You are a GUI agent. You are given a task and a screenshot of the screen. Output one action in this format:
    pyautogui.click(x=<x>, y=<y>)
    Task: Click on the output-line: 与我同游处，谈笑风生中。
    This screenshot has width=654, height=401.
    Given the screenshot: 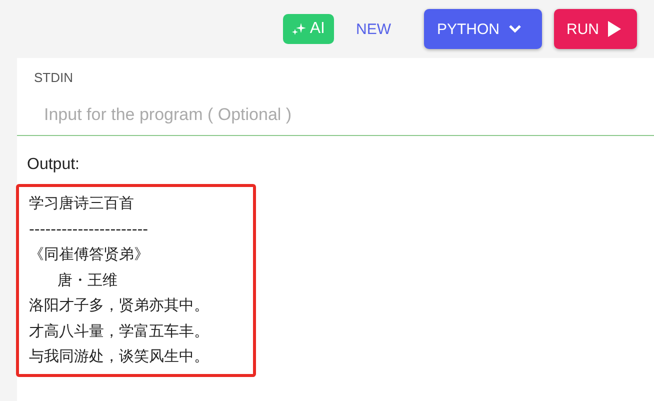 What is the action you would take?
    pyautogui.click(x=119, y=356)
    